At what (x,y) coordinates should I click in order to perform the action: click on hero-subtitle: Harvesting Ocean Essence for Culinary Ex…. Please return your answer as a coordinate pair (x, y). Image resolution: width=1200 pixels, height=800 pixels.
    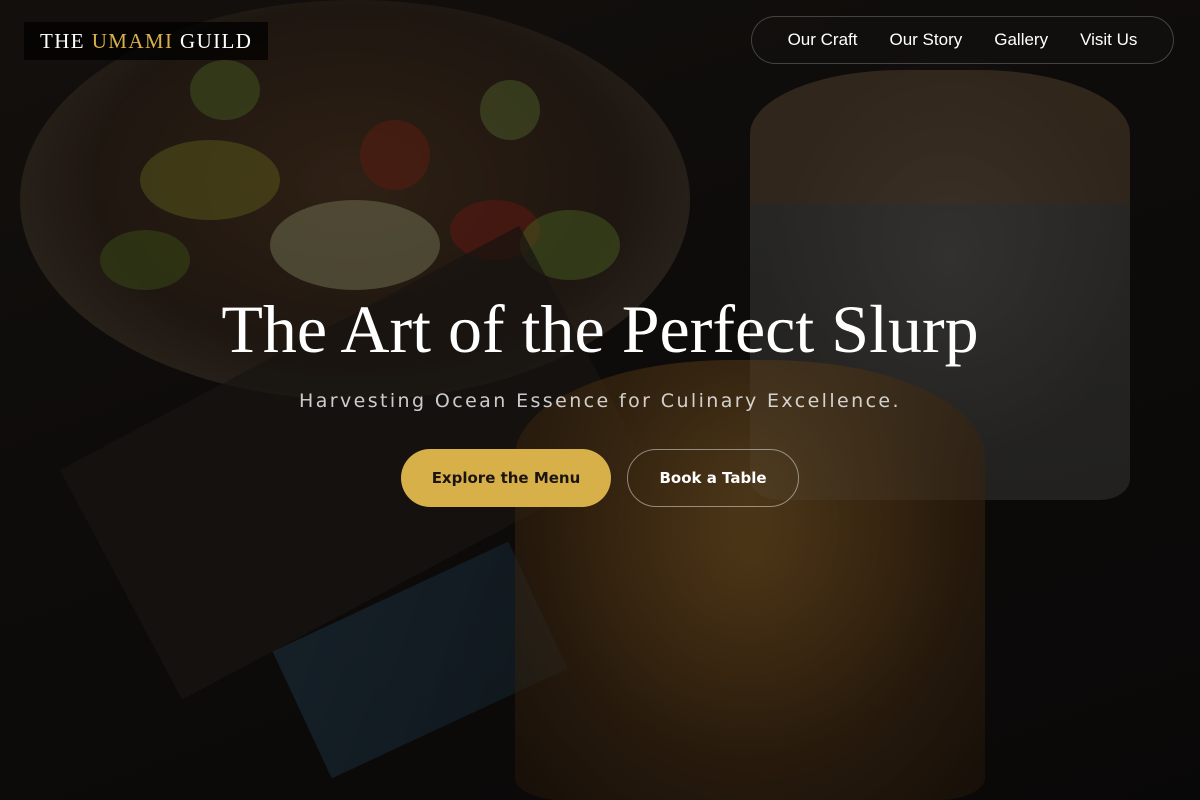
    Looking at the image, I should click on (600, 401).